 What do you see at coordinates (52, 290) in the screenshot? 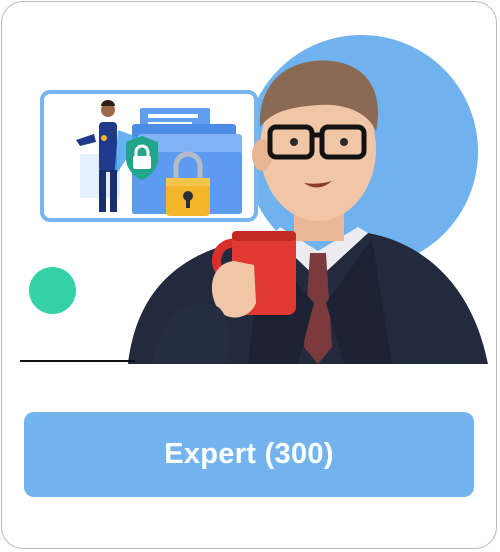
I see `decorative-dot` at bounding box center [52, 290].